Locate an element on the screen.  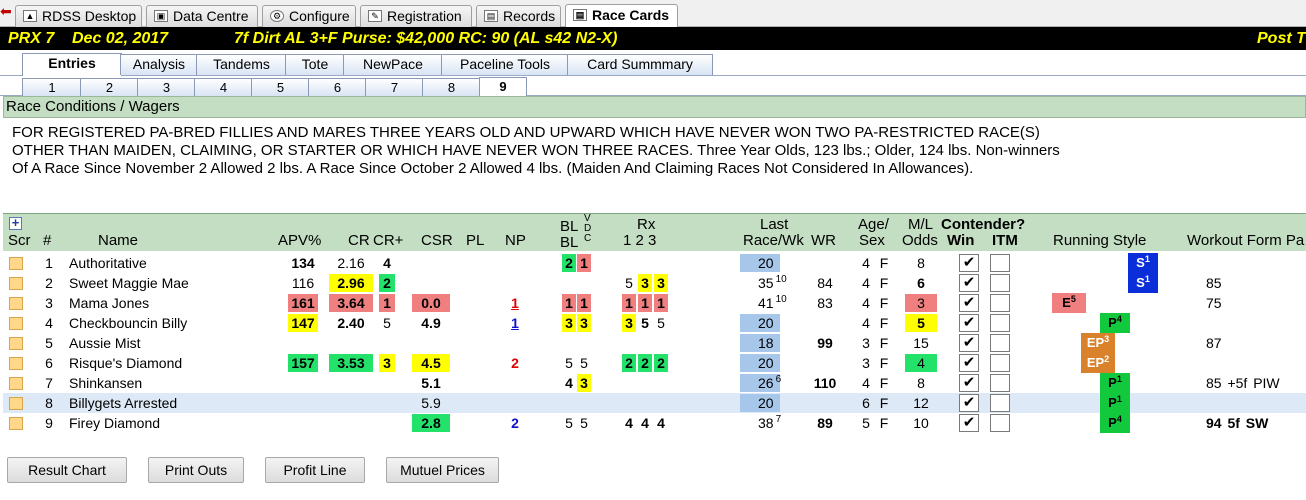
col-rx-123: 1 2 3 is located at coordinates (640, 240).